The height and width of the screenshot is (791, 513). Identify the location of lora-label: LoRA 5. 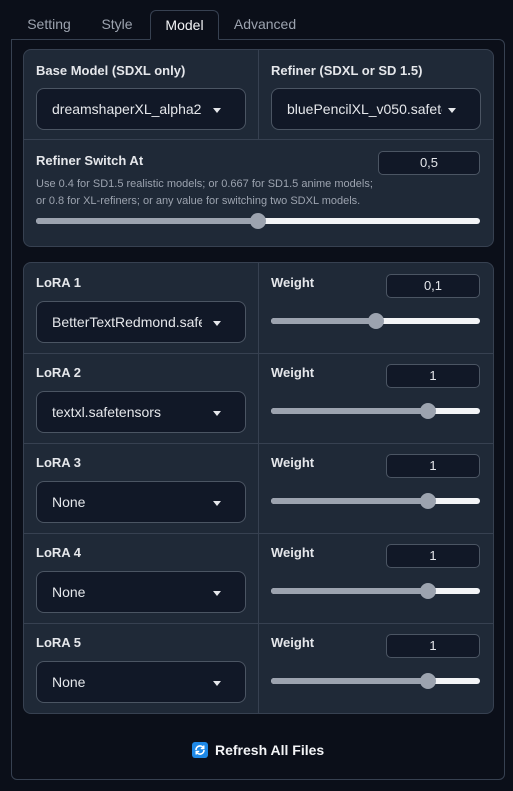
(59, 642).